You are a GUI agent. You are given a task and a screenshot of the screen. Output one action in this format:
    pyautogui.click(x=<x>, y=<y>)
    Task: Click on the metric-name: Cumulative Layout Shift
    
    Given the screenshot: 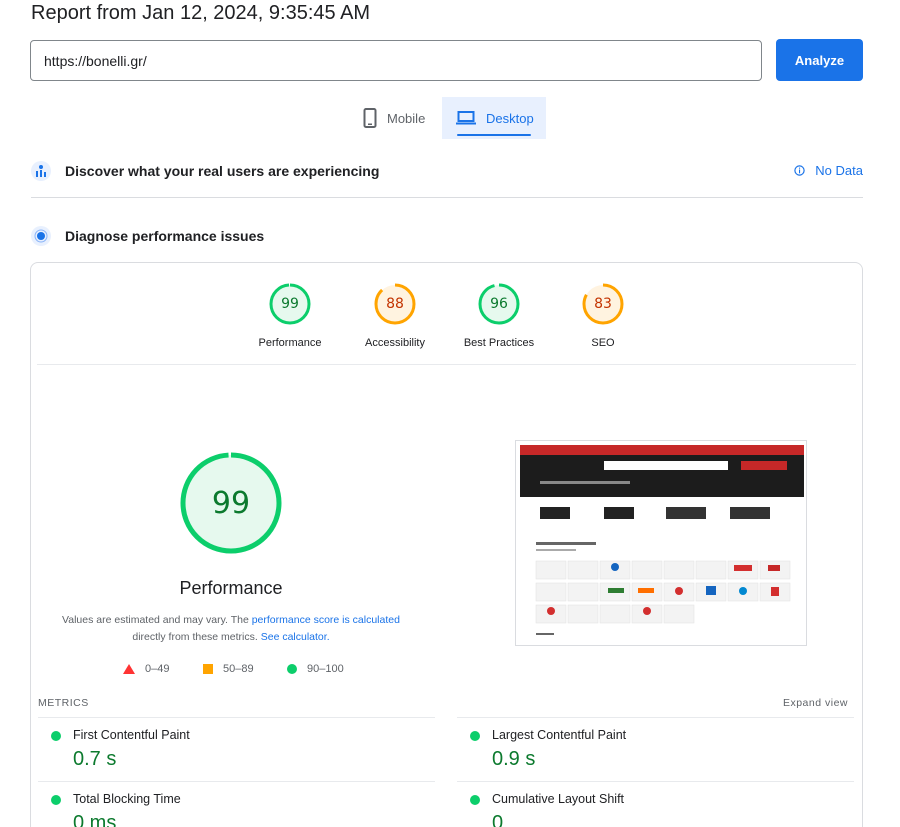 What is the action you would take?
    pyautogui.click(x=558, y=799)
    